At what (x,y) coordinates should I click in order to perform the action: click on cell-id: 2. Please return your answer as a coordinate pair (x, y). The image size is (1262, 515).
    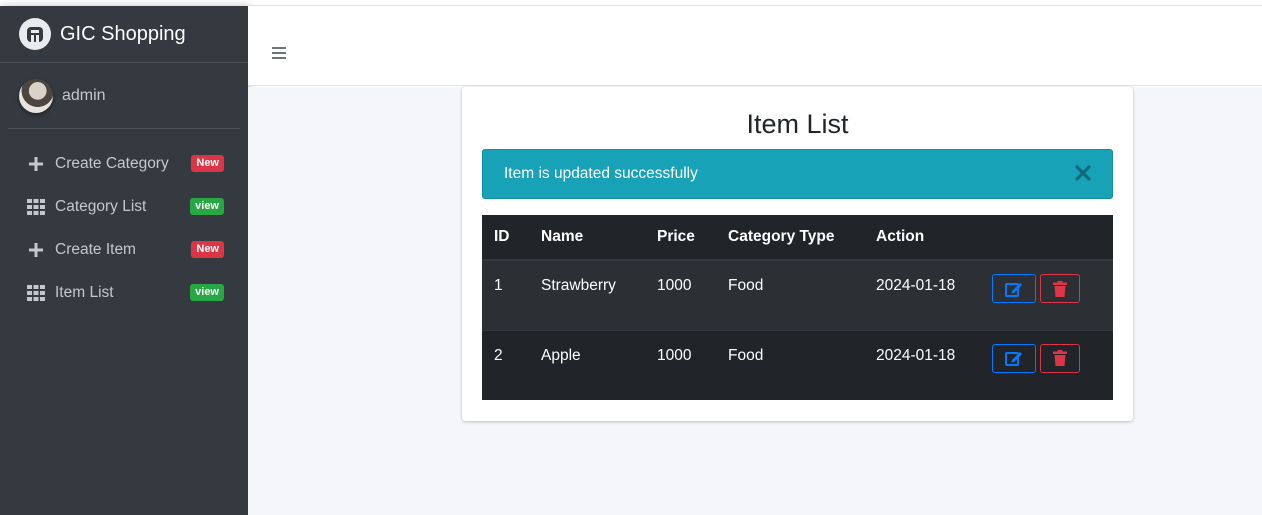
    Looking at the image, I should click on (505, 364).